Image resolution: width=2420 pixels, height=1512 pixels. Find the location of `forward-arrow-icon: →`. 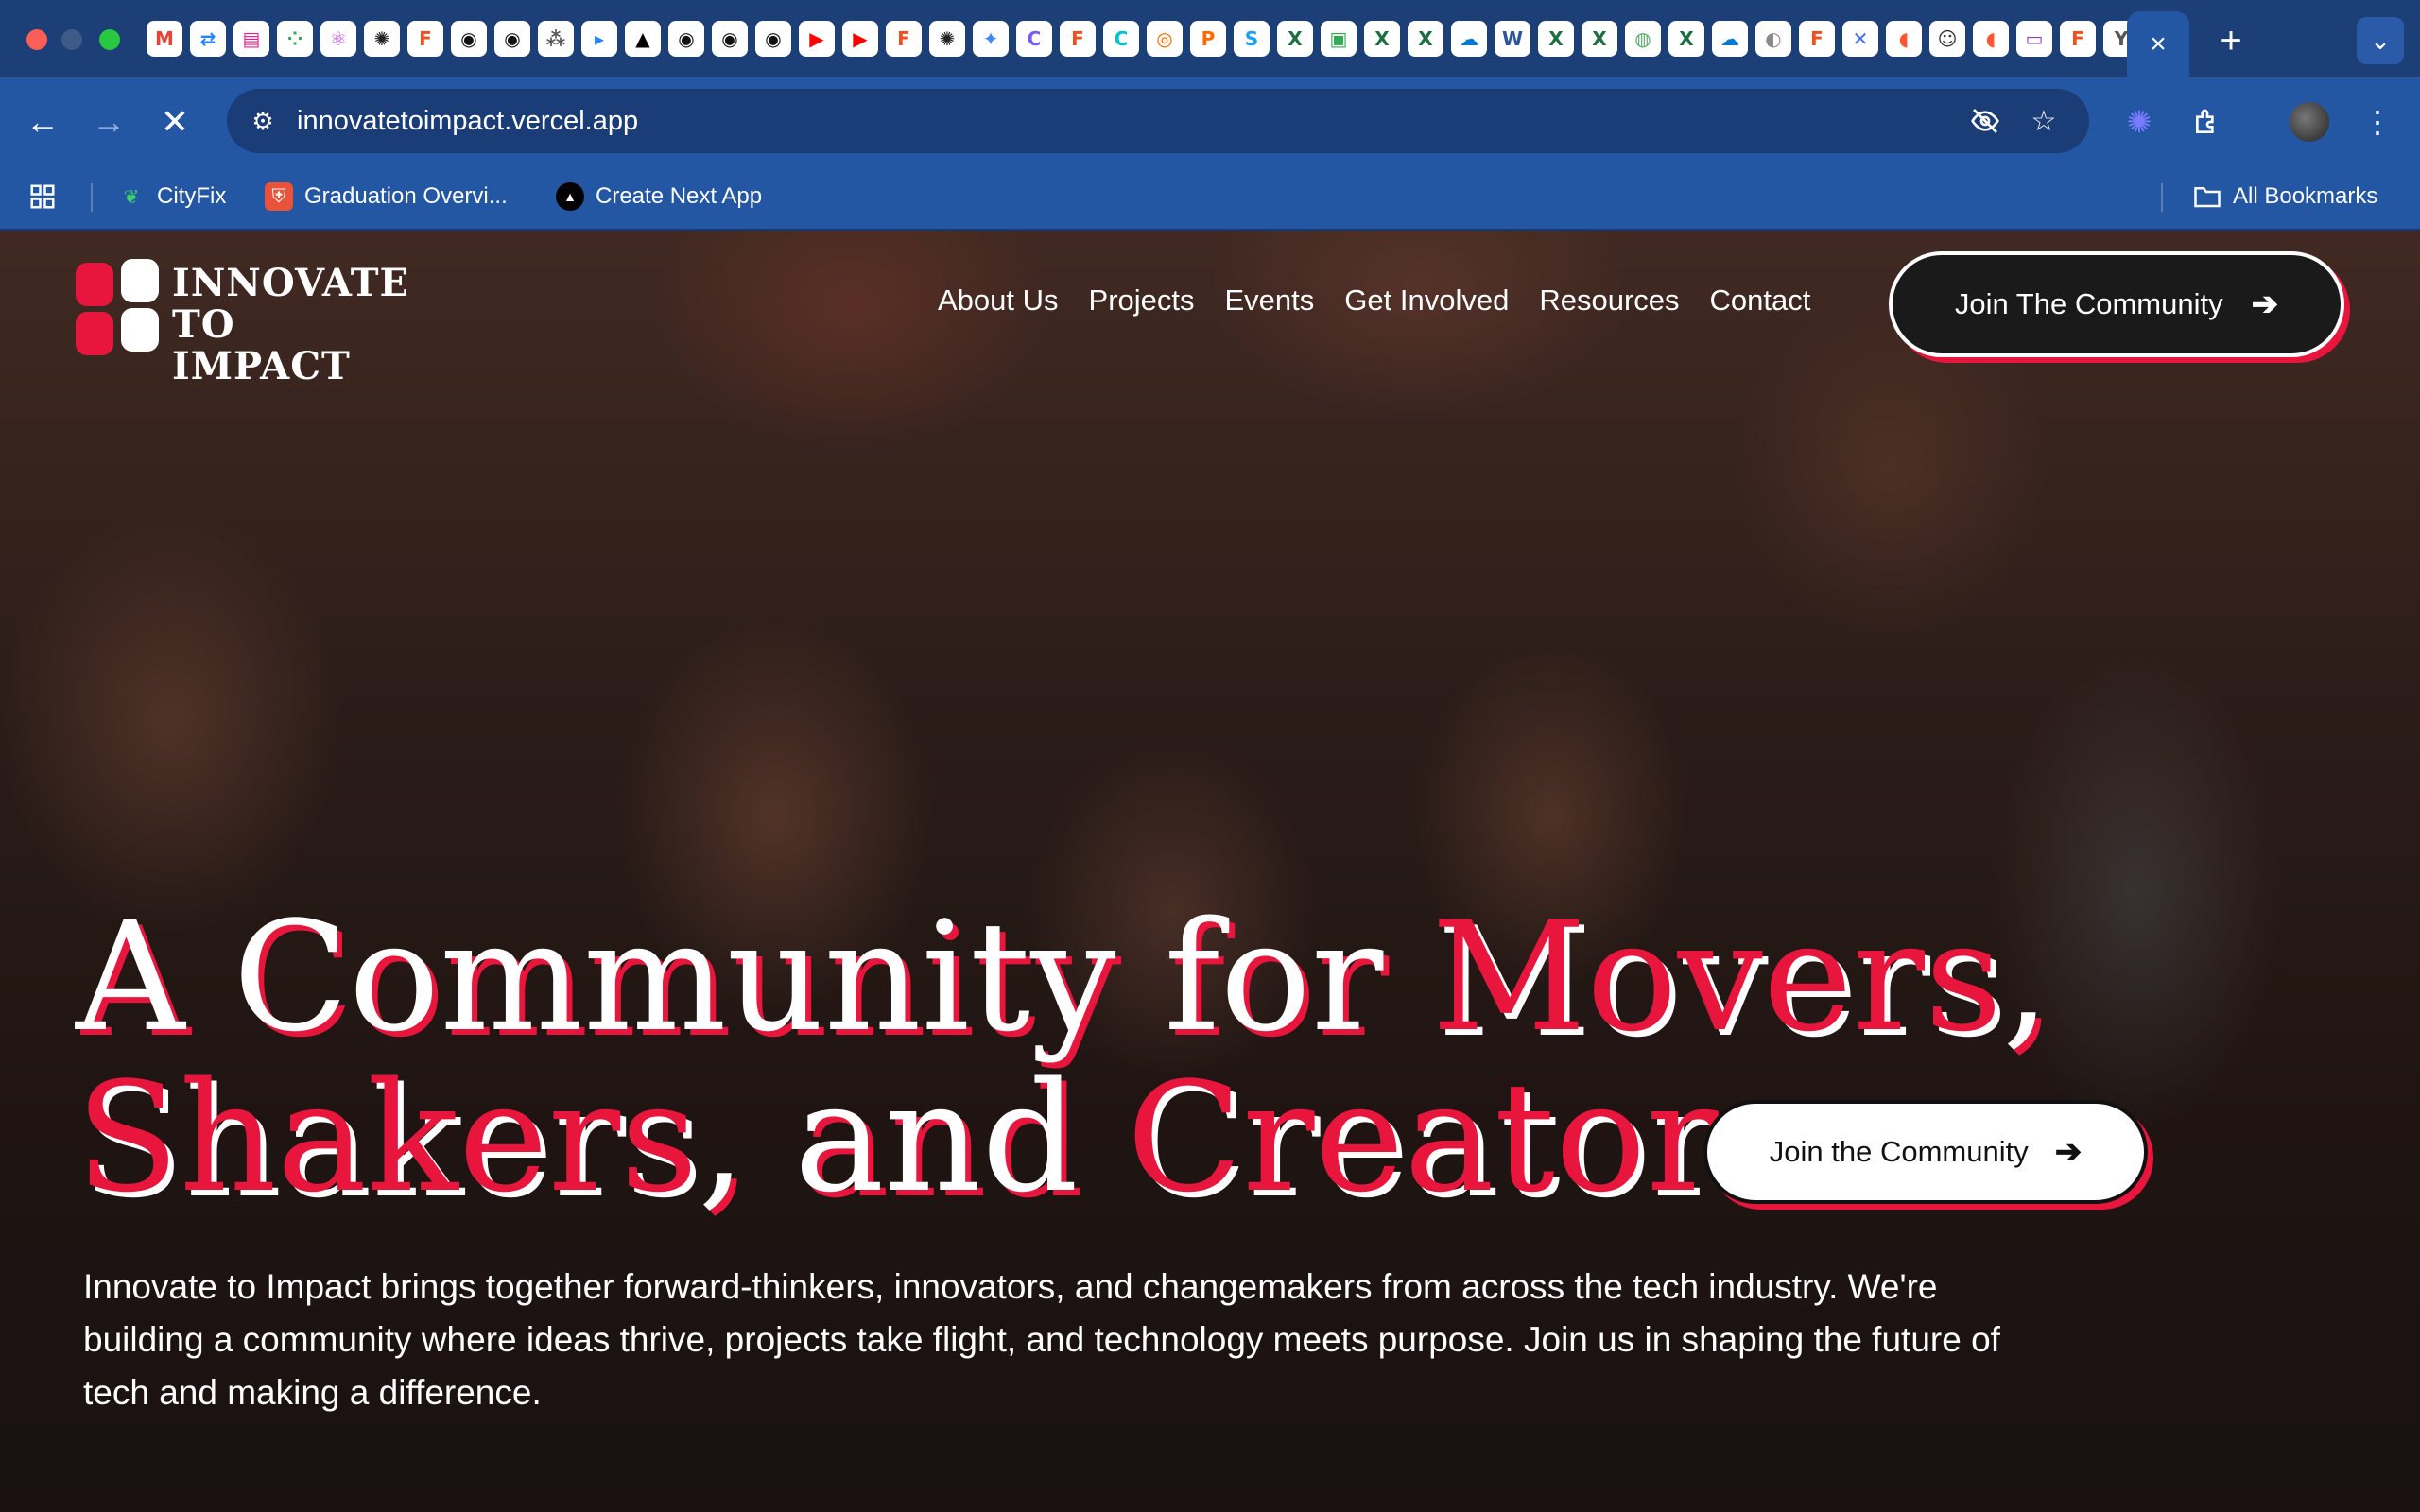

forward-arrow-icon: → is located at coordinates (109, 121).